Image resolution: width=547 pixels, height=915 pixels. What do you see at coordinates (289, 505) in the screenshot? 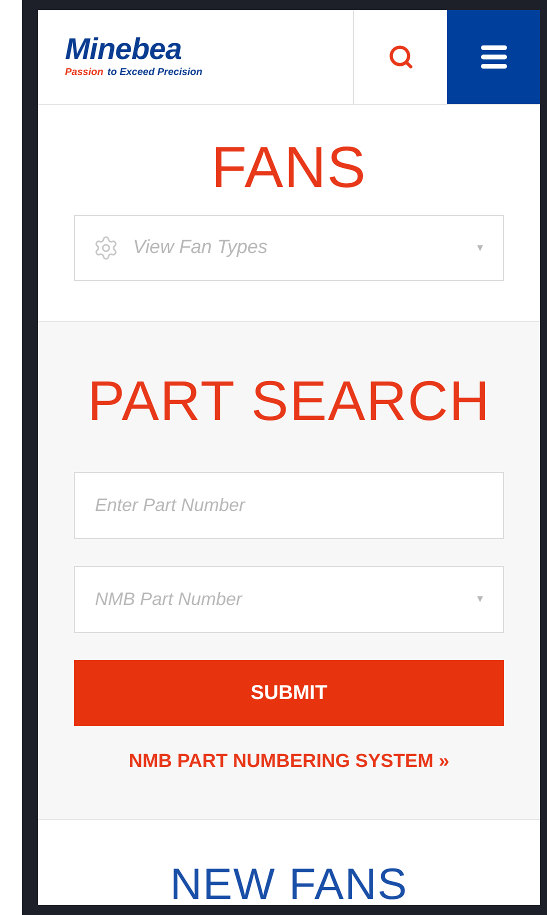
I see `part-number-field: Enter Part Number` at bounding box center [289, 505].